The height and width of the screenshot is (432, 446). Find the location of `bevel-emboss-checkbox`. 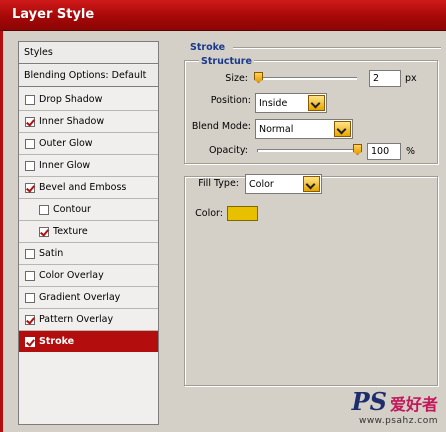

bevel-emboss-checkbox is located at coordinates (30, 187).